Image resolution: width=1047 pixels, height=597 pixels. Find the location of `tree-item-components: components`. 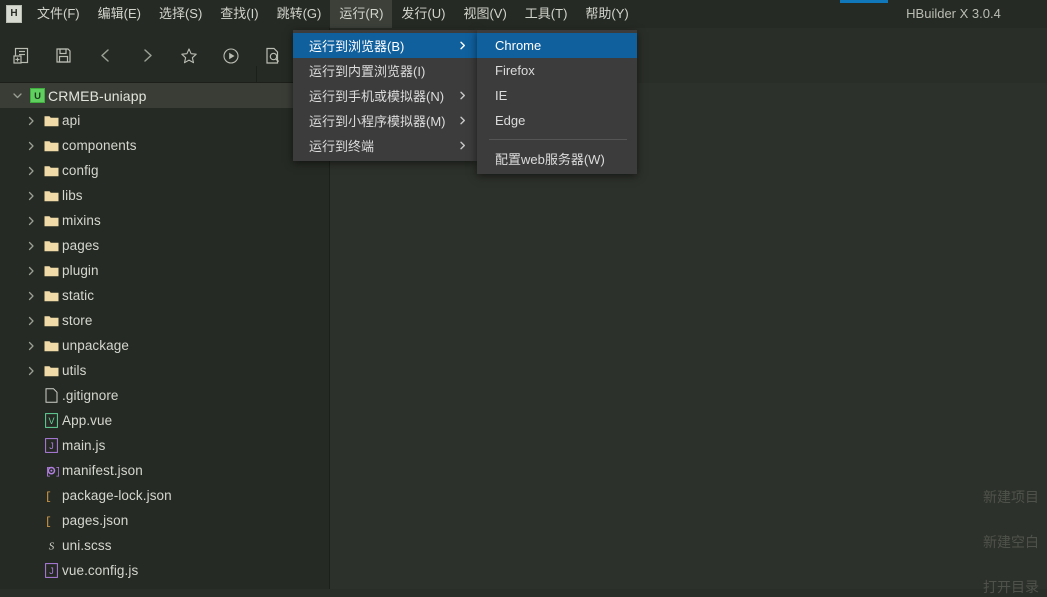

tree-item-components: components is located at coordinates (164, 145).